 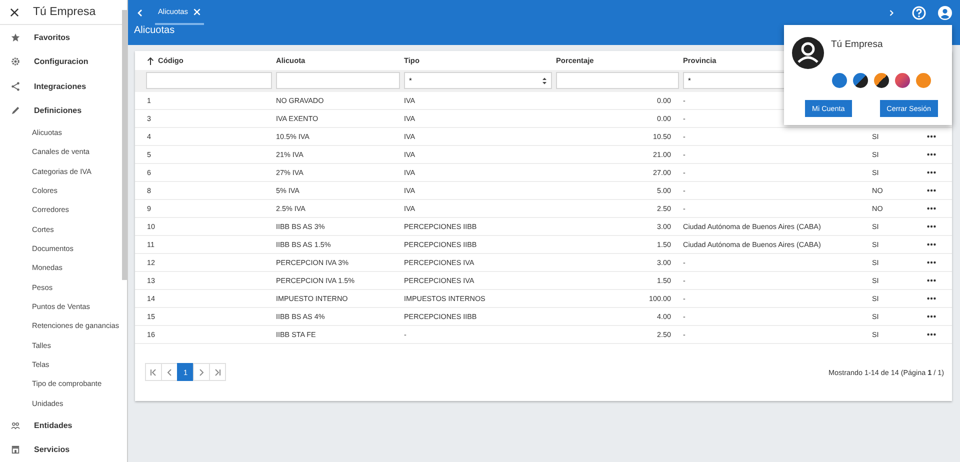 I want to click on sidebar-section: Definiciones, so click(x=55, y=110).